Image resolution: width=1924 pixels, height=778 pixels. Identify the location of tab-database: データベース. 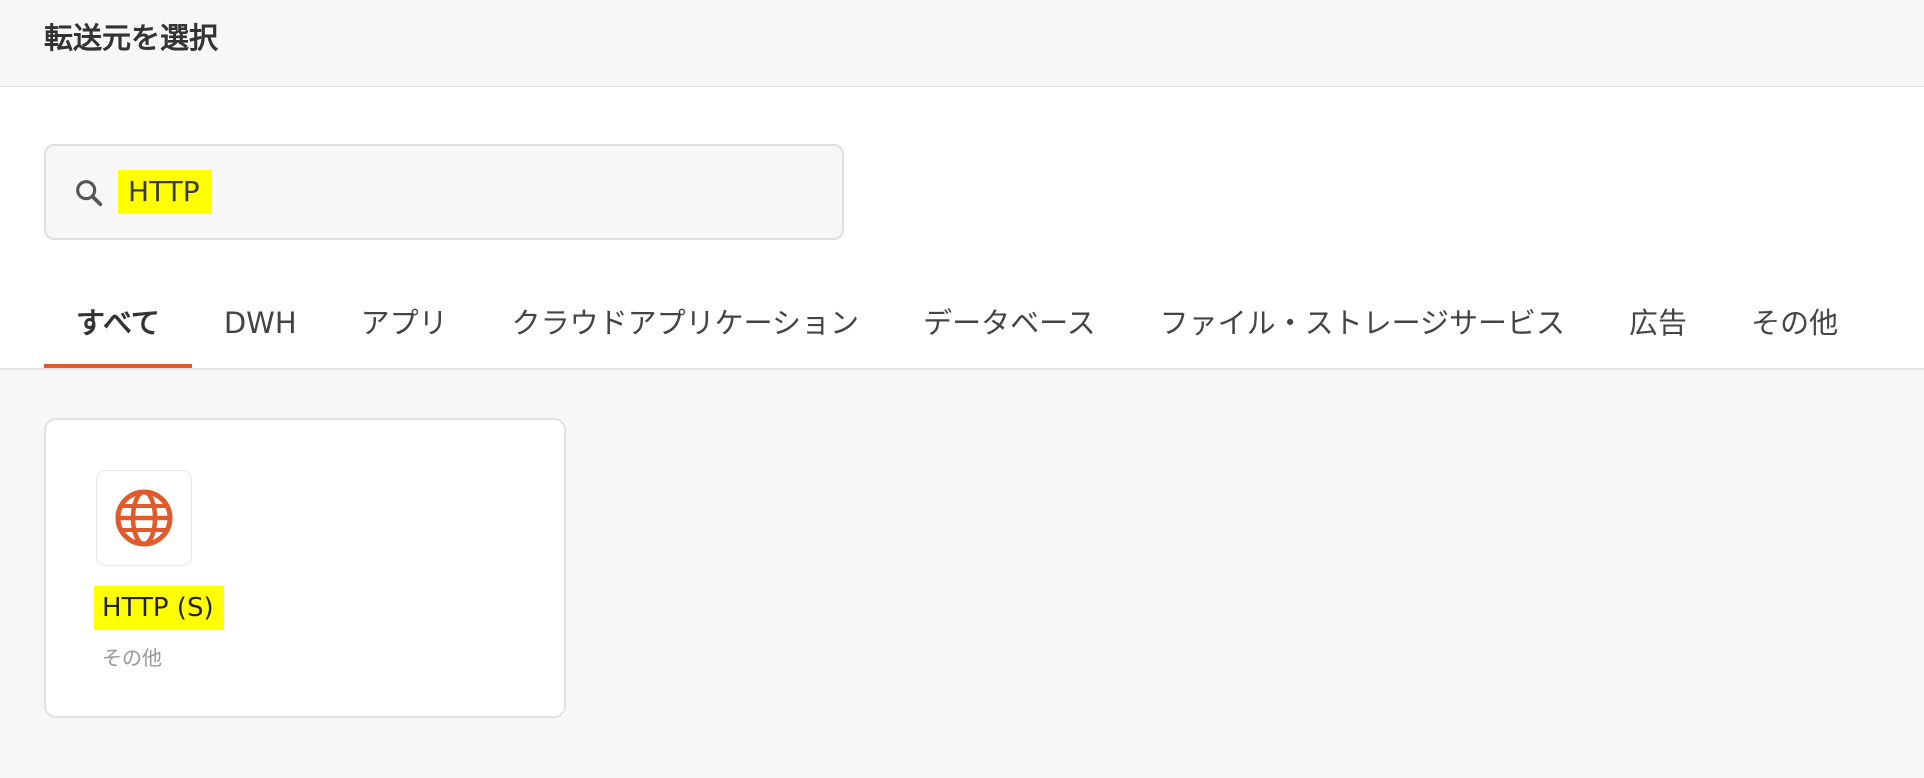
(1009, 330).